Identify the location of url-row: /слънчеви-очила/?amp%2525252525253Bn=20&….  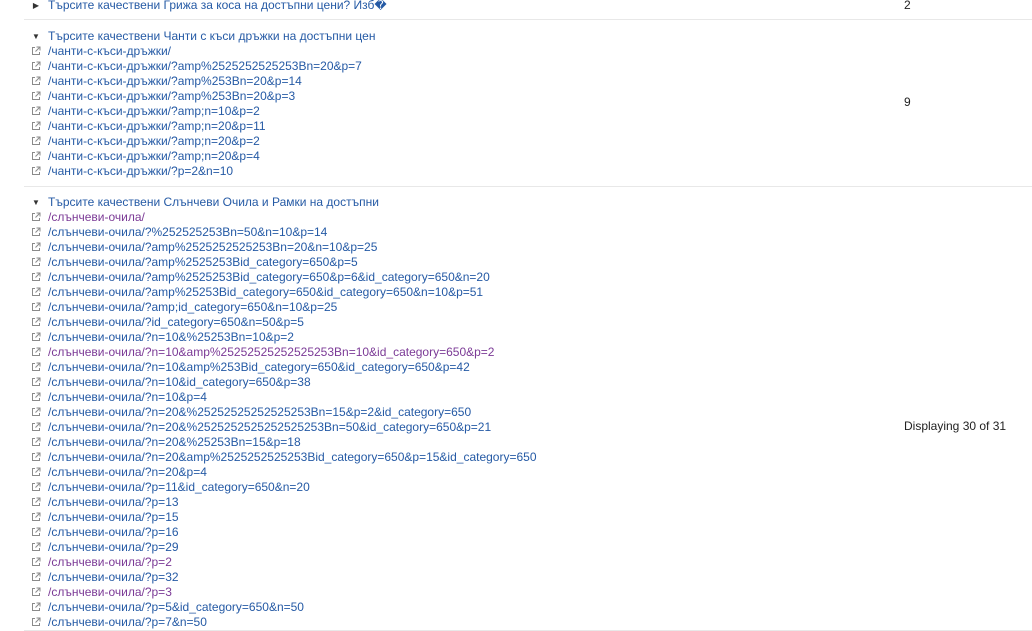
(528, 247).